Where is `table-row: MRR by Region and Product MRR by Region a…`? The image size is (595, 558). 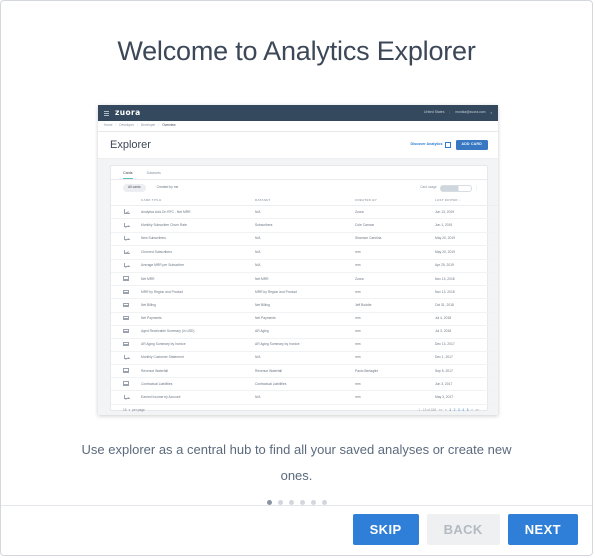 table-row: MRR by Region and Product MRR by Region a… is located at coordinates (304, 292).